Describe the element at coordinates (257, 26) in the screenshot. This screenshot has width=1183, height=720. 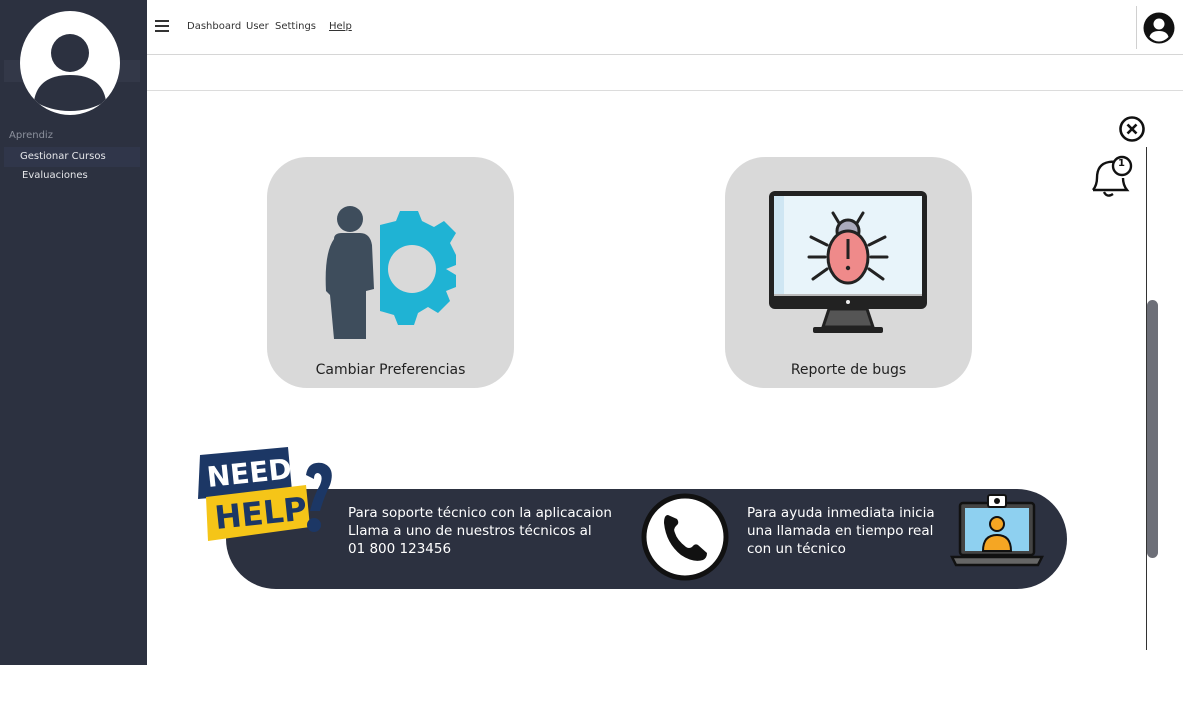
I see `nav-user: User` at that location.